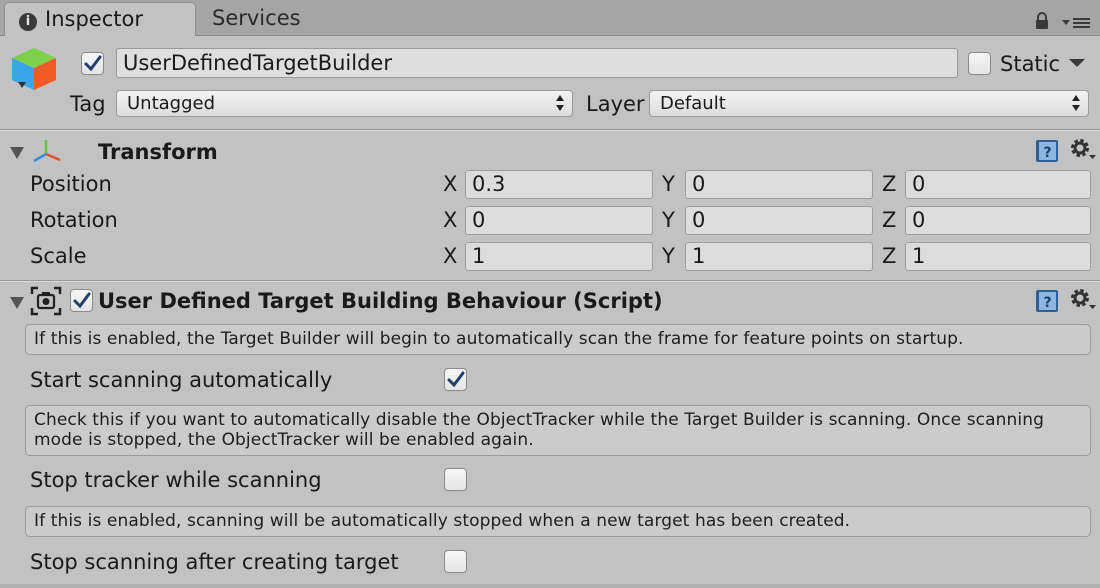 The width and height of the screenshot is (1100, 588). Describe the element at coordinates (94, 19) in the screenshot. I see `tab-inspector-label: Inspector` at that location.